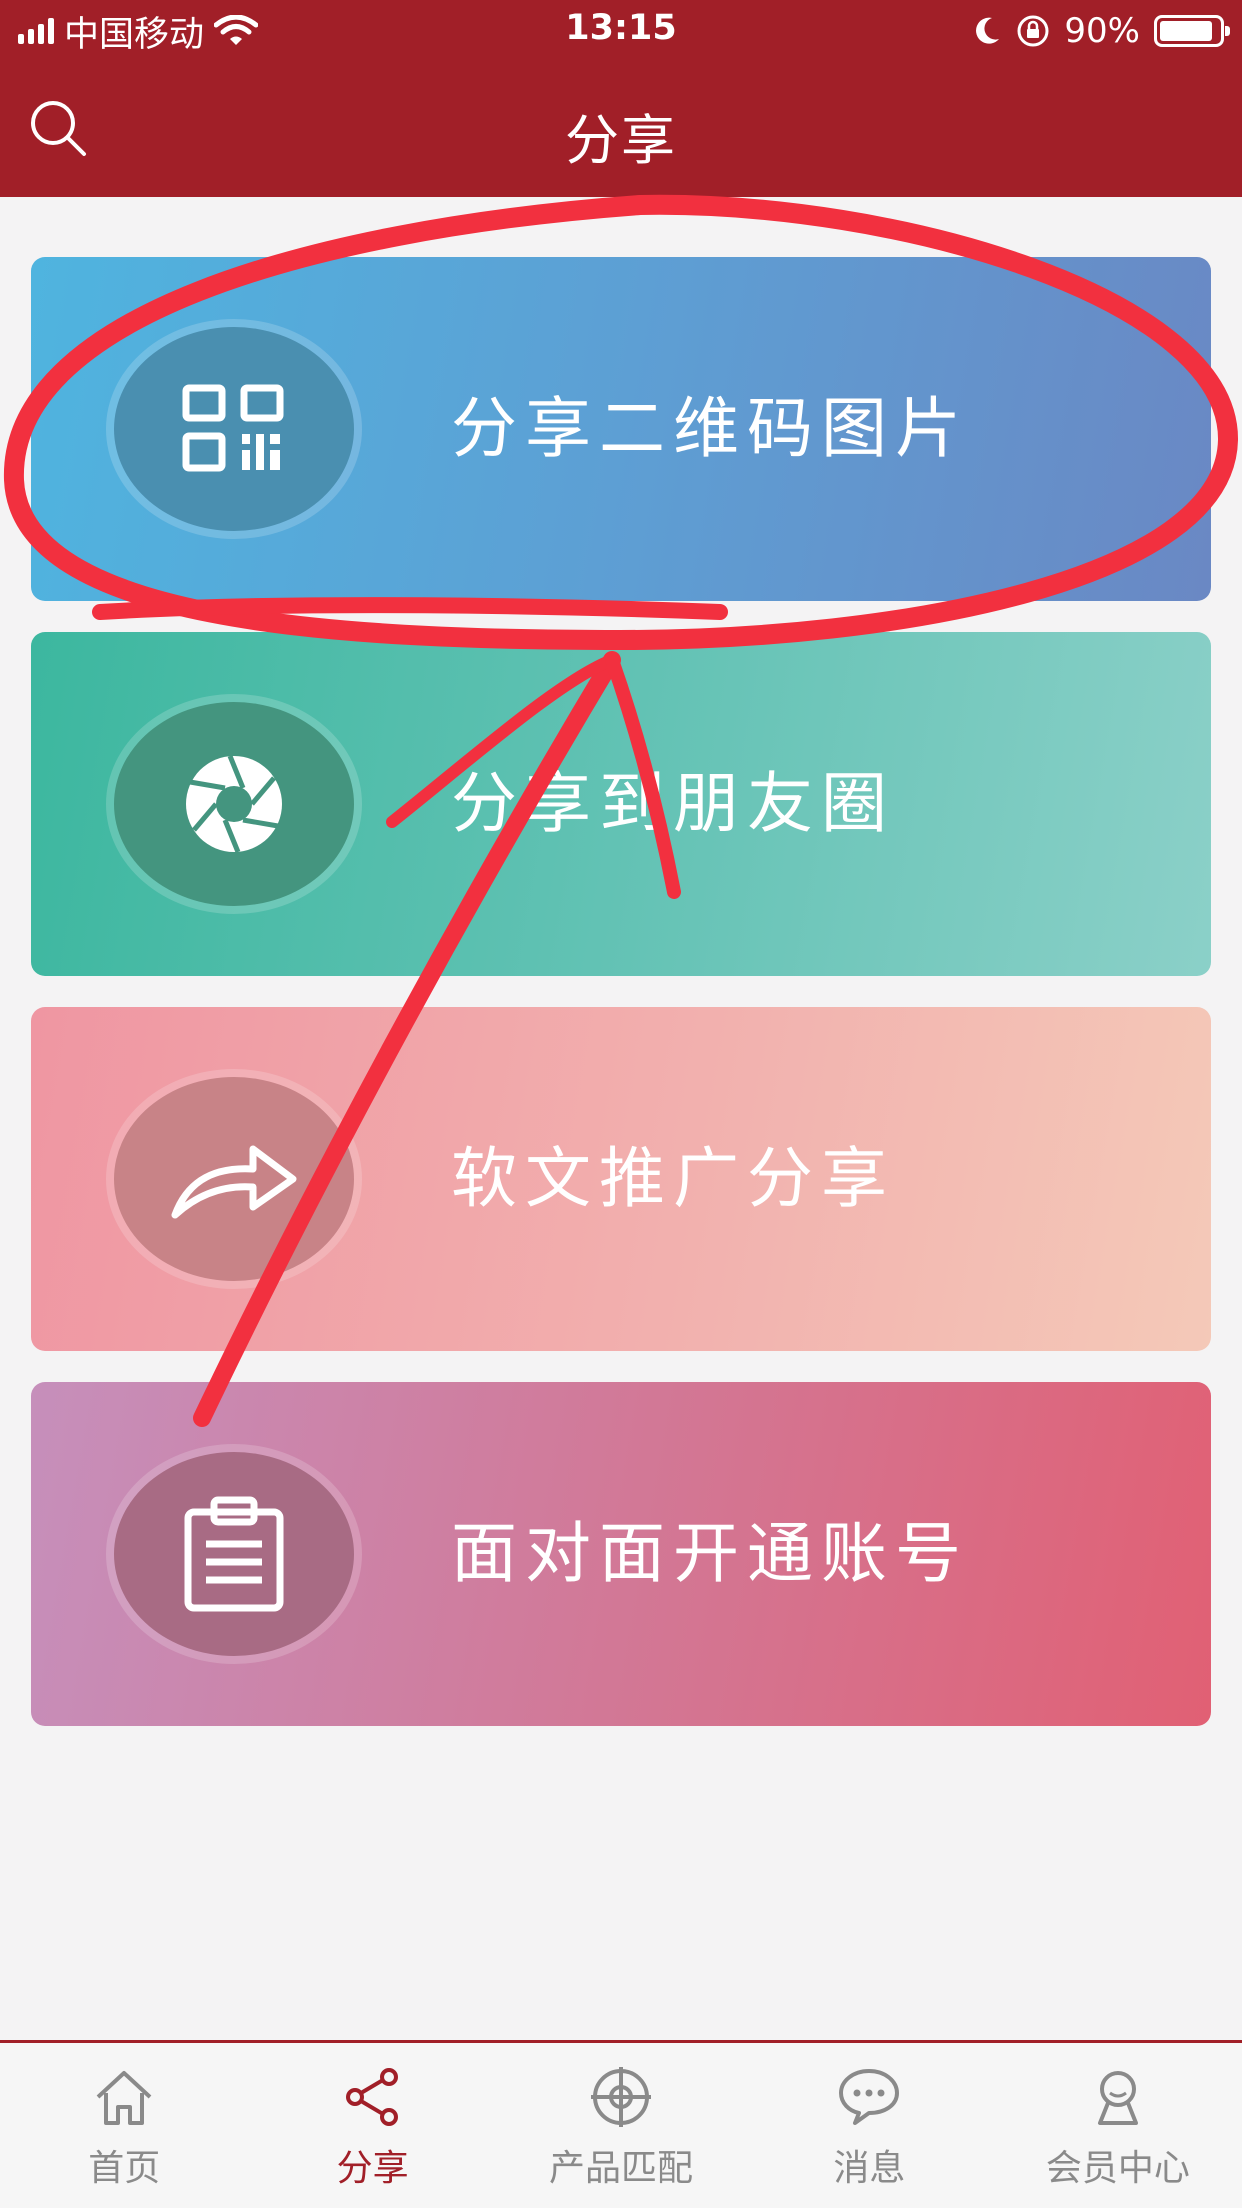  I want to click on share-icon, so click(371, 2097).